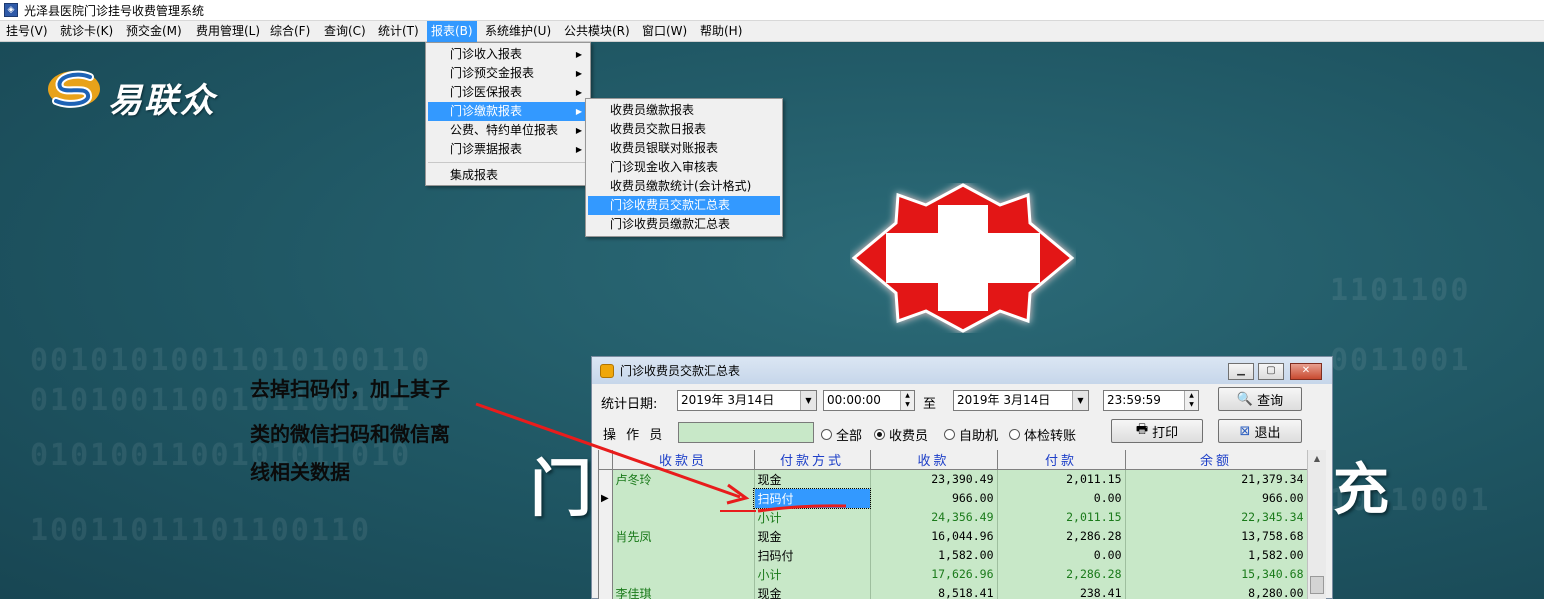 The height and width of the screenshot is (599, 1544). What do you see at coordinates (812, 460) in the screenshot?
I see `column-header-method: 付款方式` at bounding box center [812, 460].